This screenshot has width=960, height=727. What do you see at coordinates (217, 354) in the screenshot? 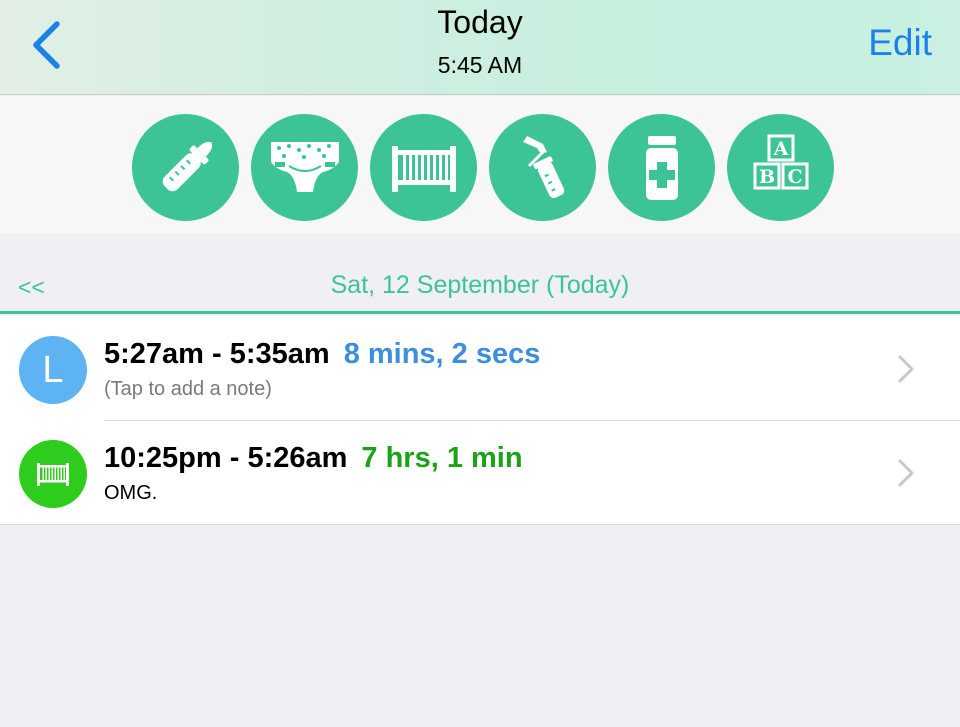
I see `entry-time-range: 5:27am - 5:35am` at bounding box center [217, 354].